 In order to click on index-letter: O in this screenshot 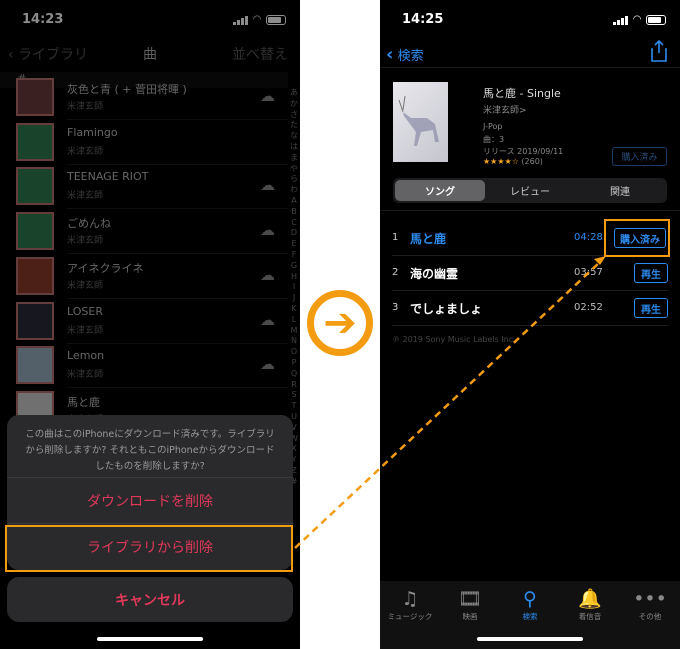, I will do `click(294, 352)`.